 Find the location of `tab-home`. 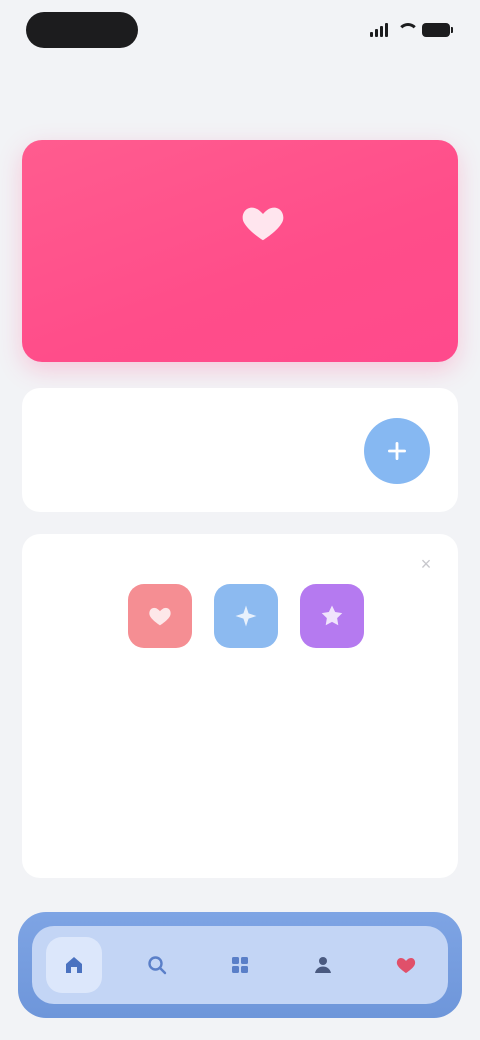

tab-home is located at coordinates (73, 965).